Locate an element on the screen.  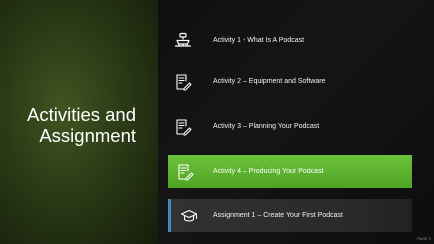
slide-title: Activities and Assignment is located at coordinates (68, 125).